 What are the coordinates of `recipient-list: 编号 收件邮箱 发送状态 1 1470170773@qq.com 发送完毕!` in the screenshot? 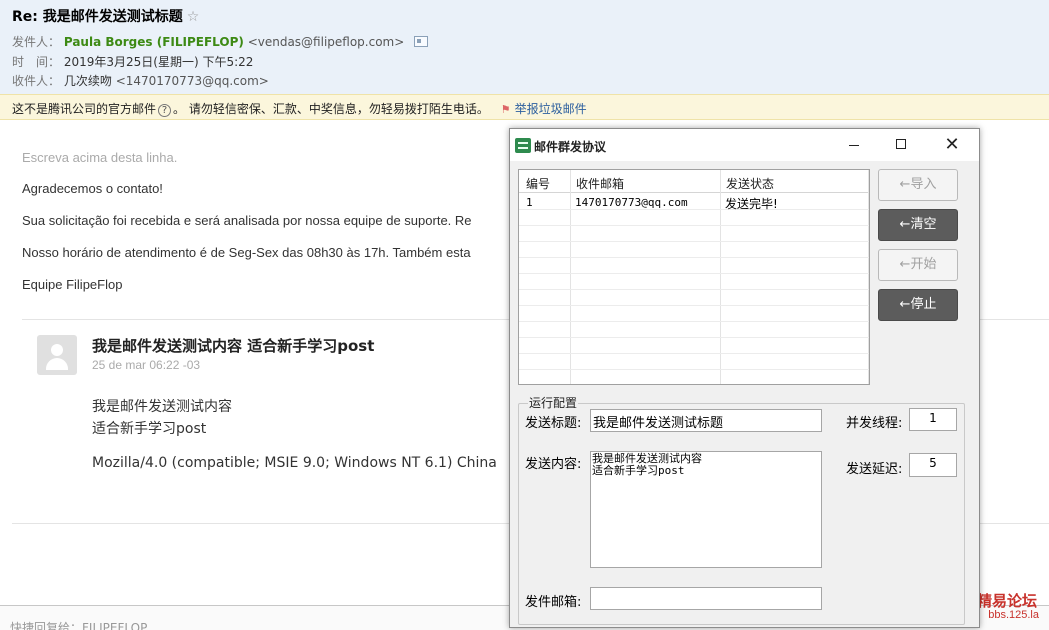 It's located at (694, 277).